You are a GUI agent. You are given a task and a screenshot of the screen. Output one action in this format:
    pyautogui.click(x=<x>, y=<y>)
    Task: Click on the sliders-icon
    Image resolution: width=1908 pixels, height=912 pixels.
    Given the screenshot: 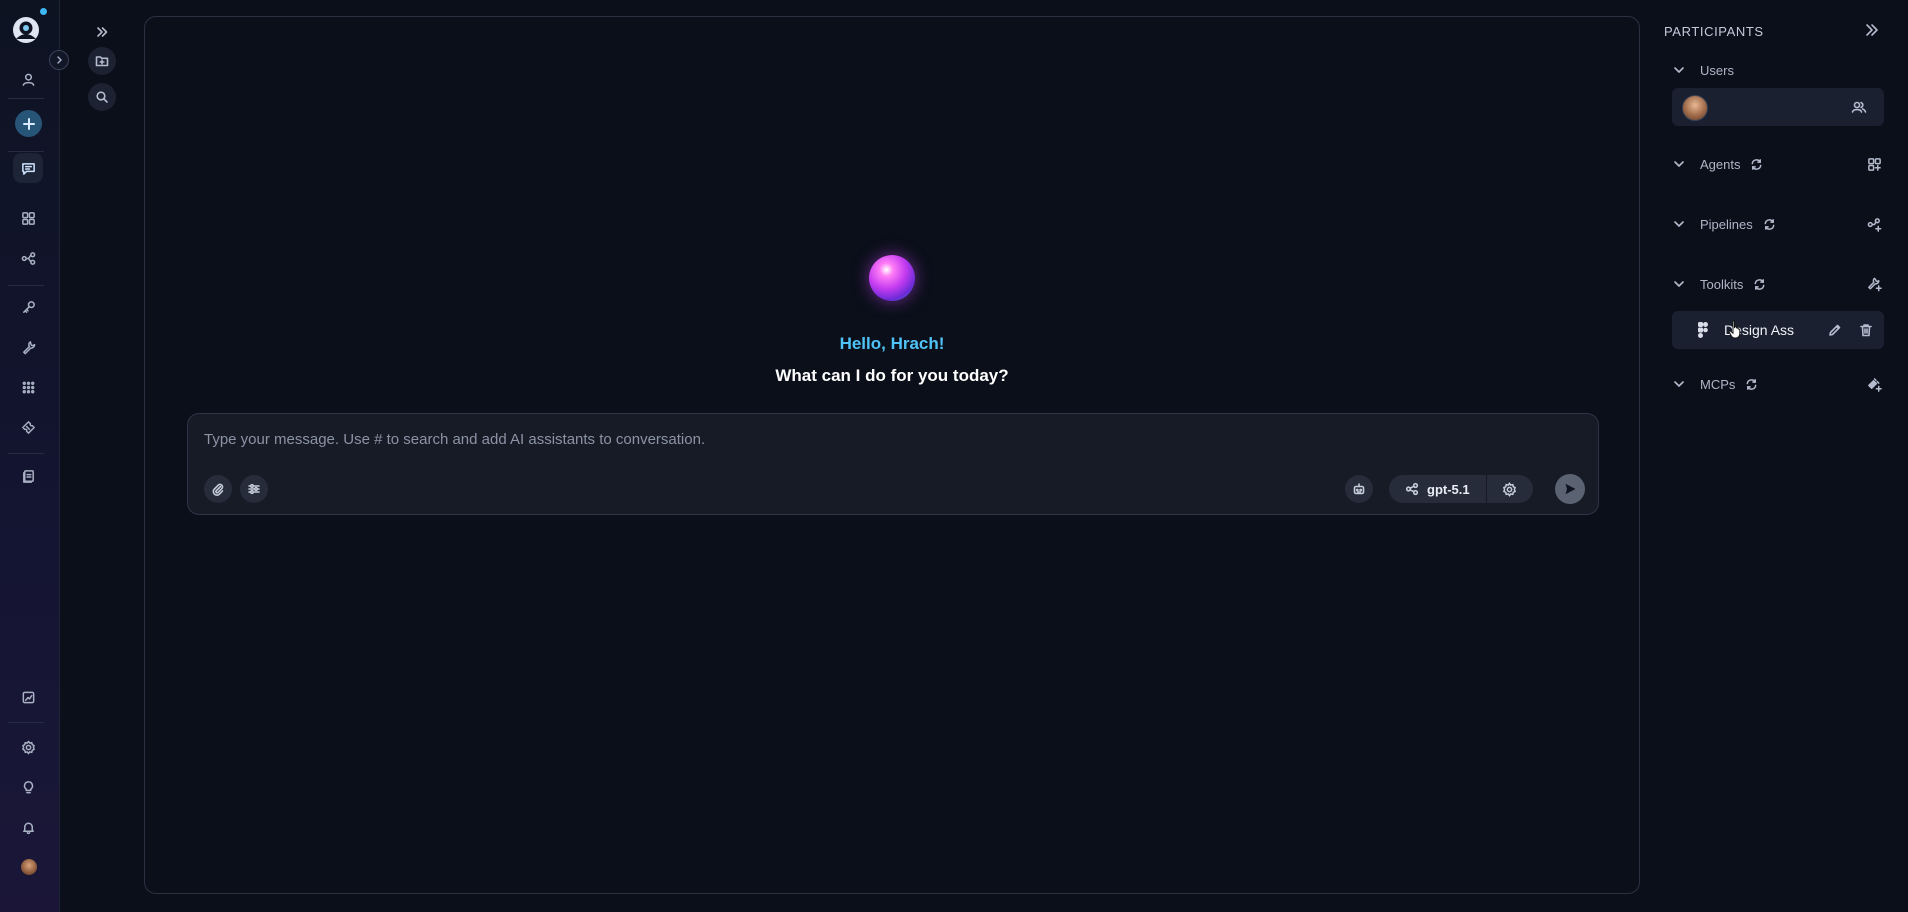 What is the action you would take?
    pyautogui.click(x=254, y=489)
    